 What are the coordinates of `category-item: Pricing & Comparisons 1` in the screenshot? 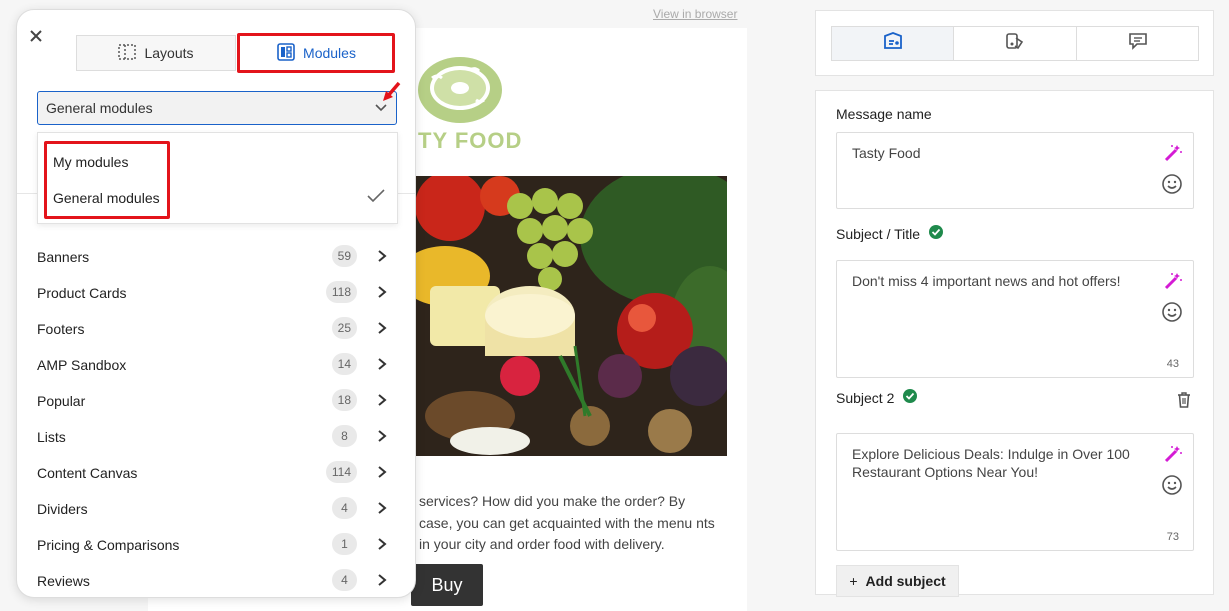 It's located at (217, 545).